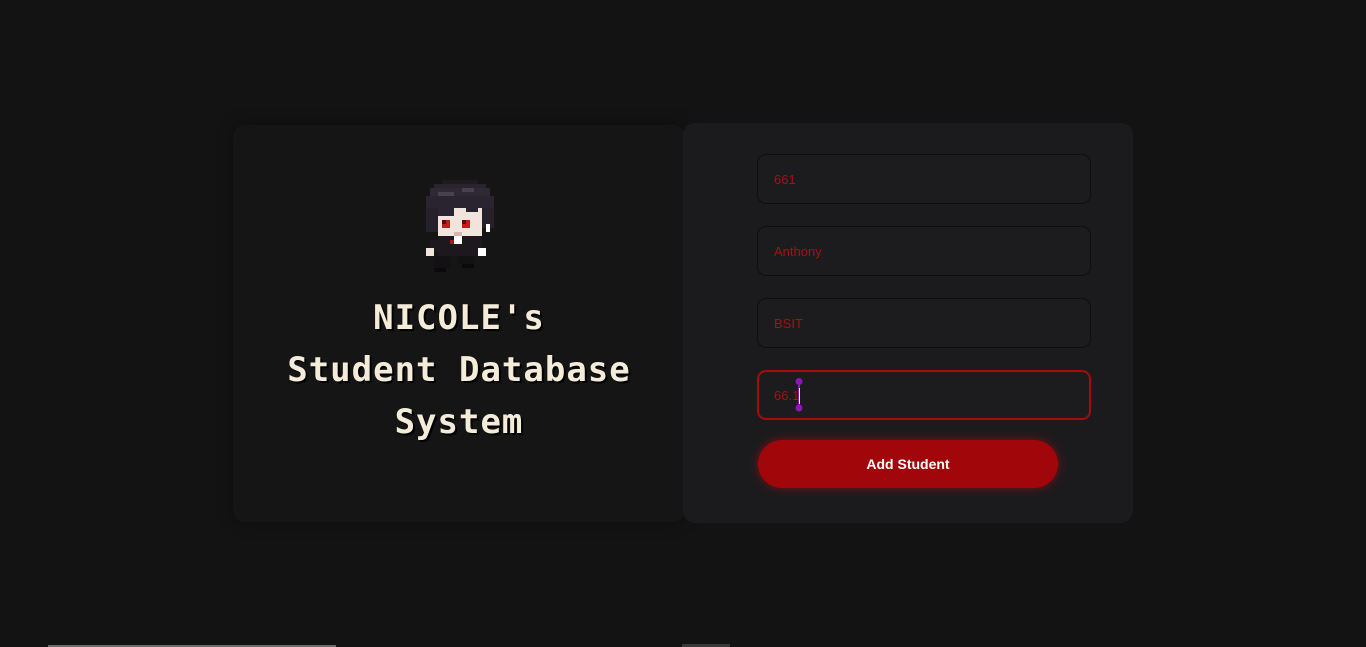 This screenshot has width=1366, height=647. I want to click on text-cursor-icon, so click(799, 395).